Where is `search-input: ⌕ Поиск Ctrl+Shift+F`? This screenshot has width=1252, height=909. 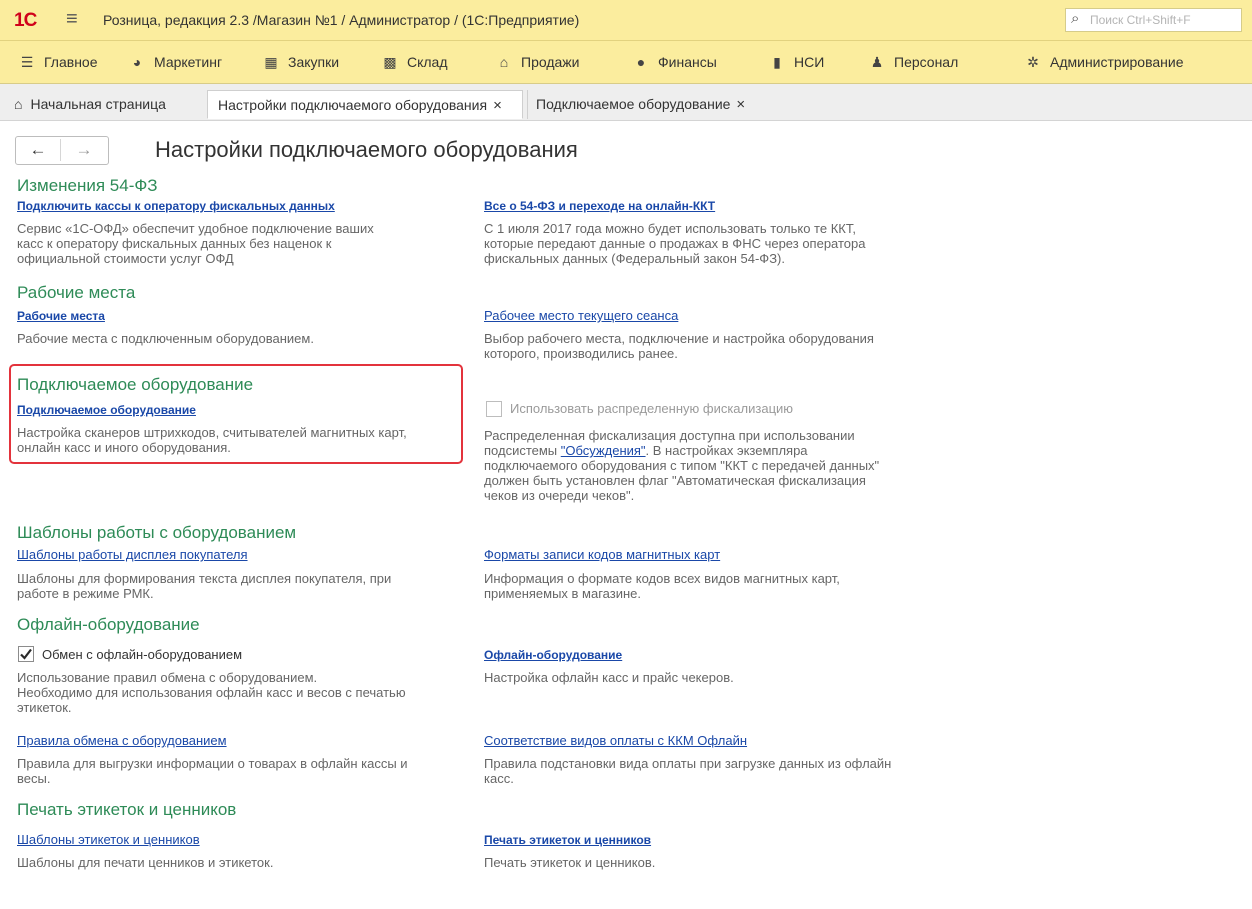 search-input: ⌕ Поиск Ctrl+Shift+F is located at coordinates (1153, 20).